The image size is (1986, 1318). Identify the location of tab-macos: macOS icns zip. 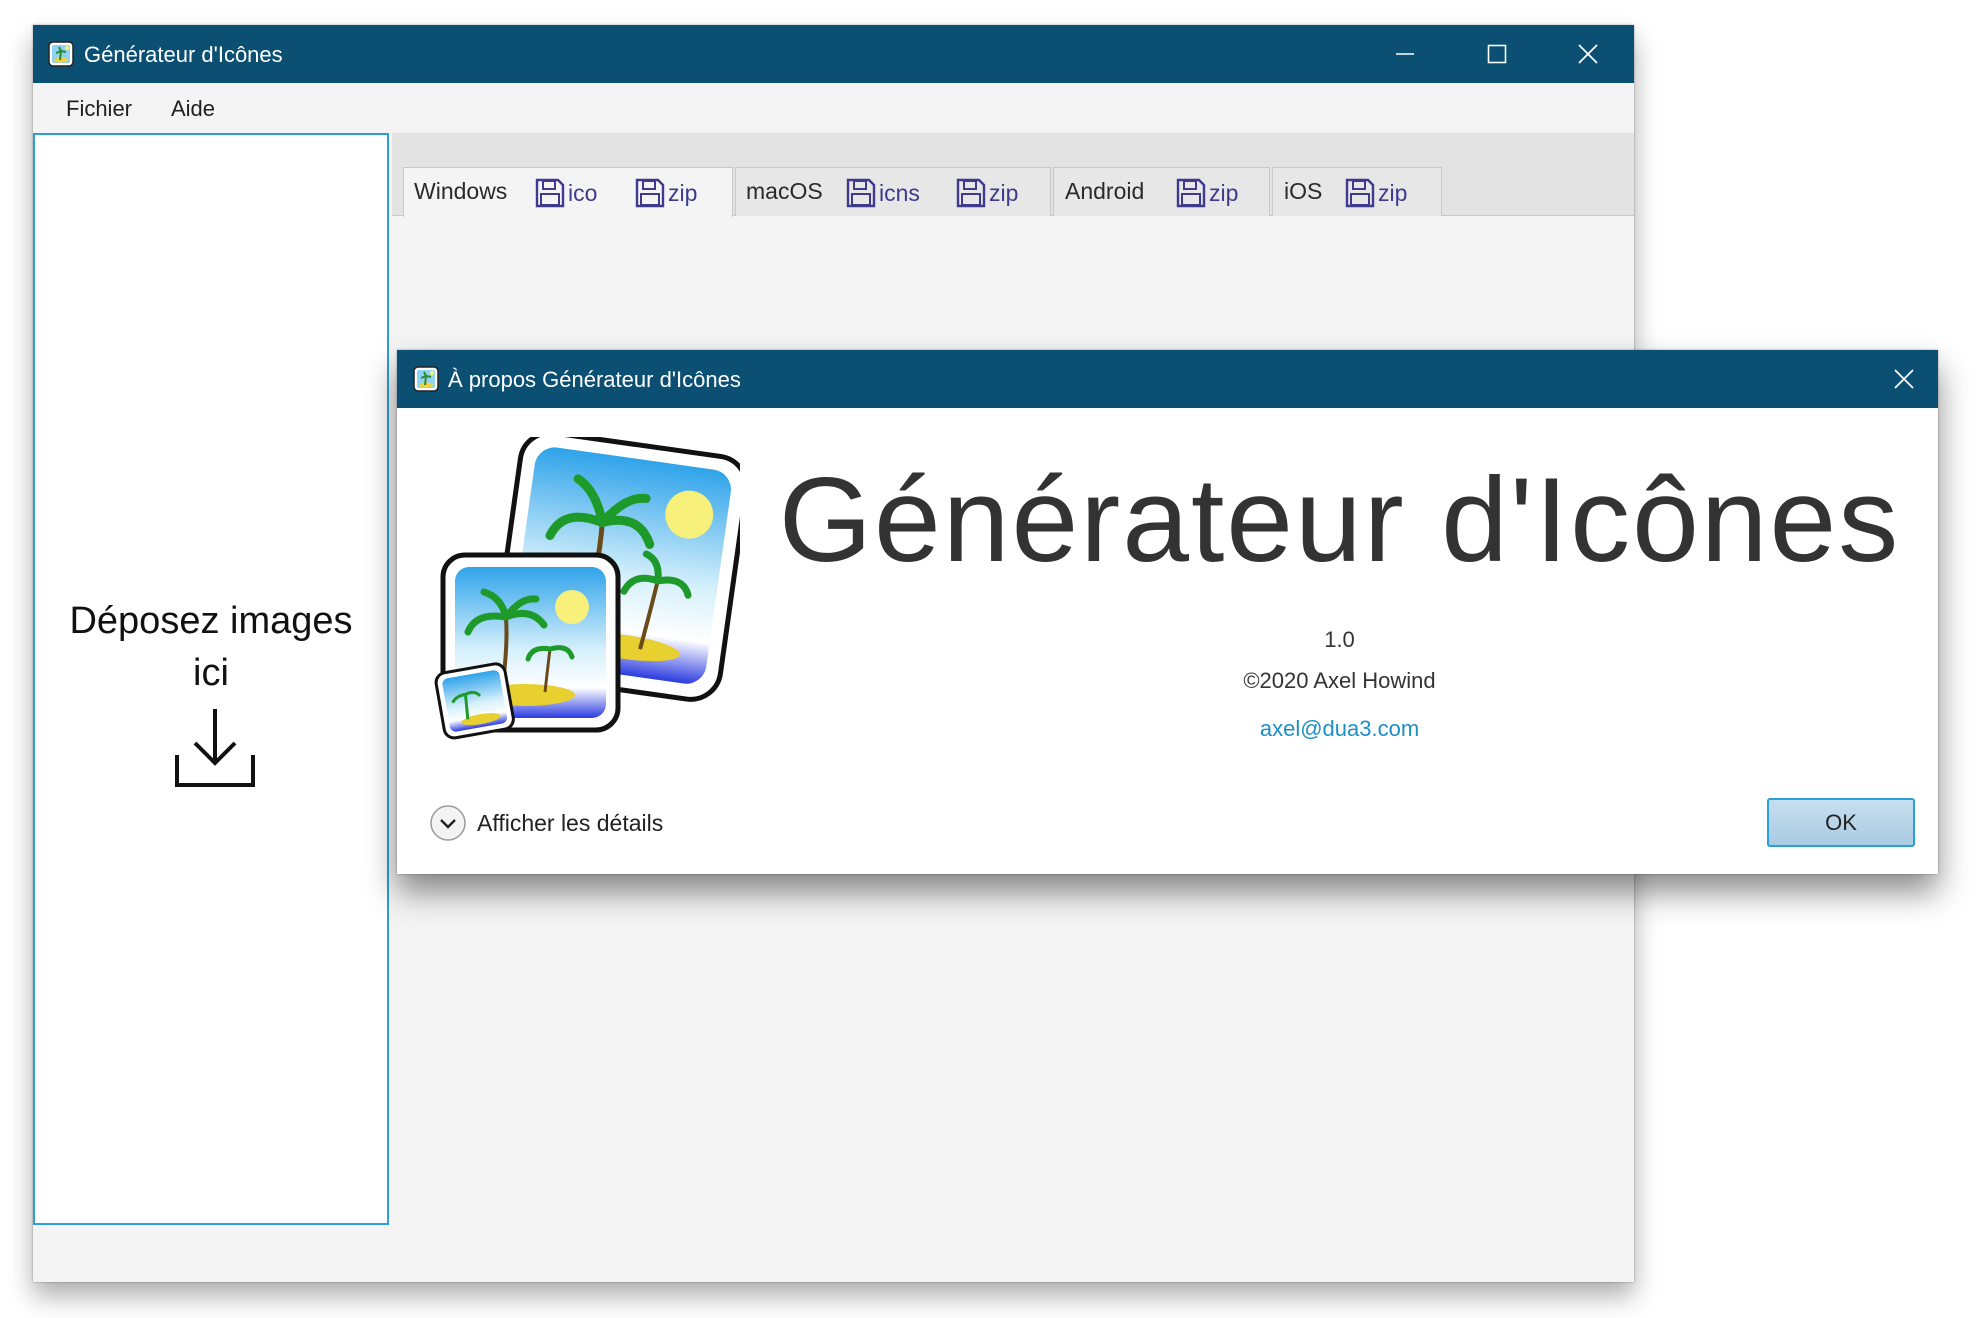
(893, 191).